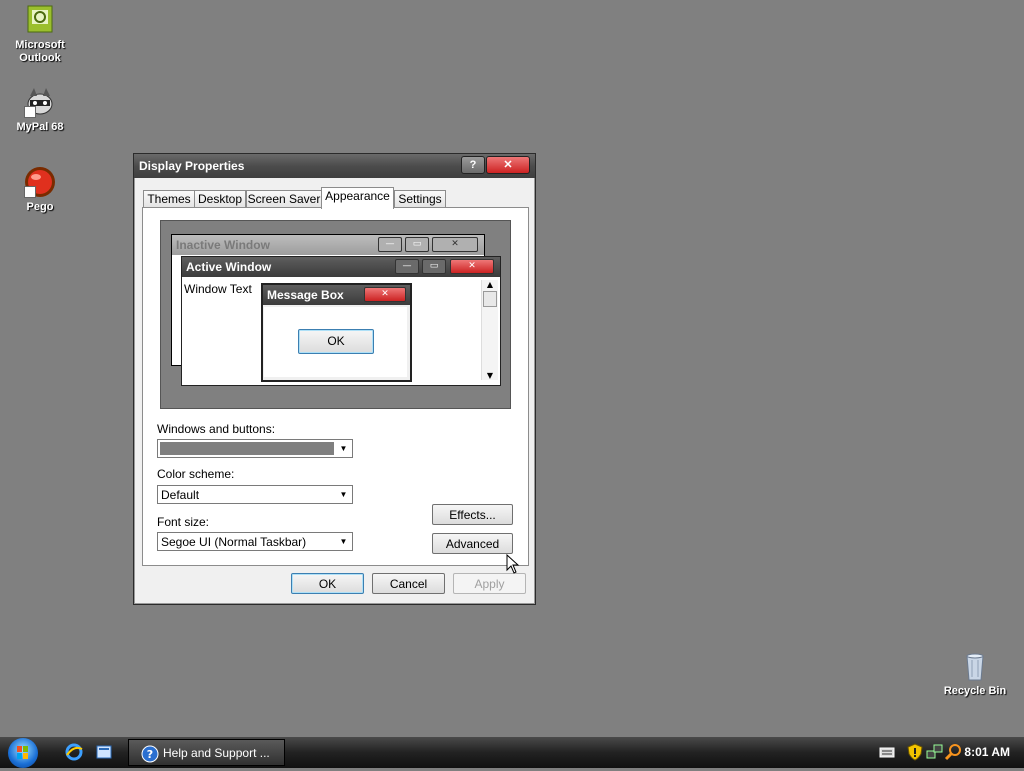  I want to click on windows-buttons-select: ▼, so click(255, 448).